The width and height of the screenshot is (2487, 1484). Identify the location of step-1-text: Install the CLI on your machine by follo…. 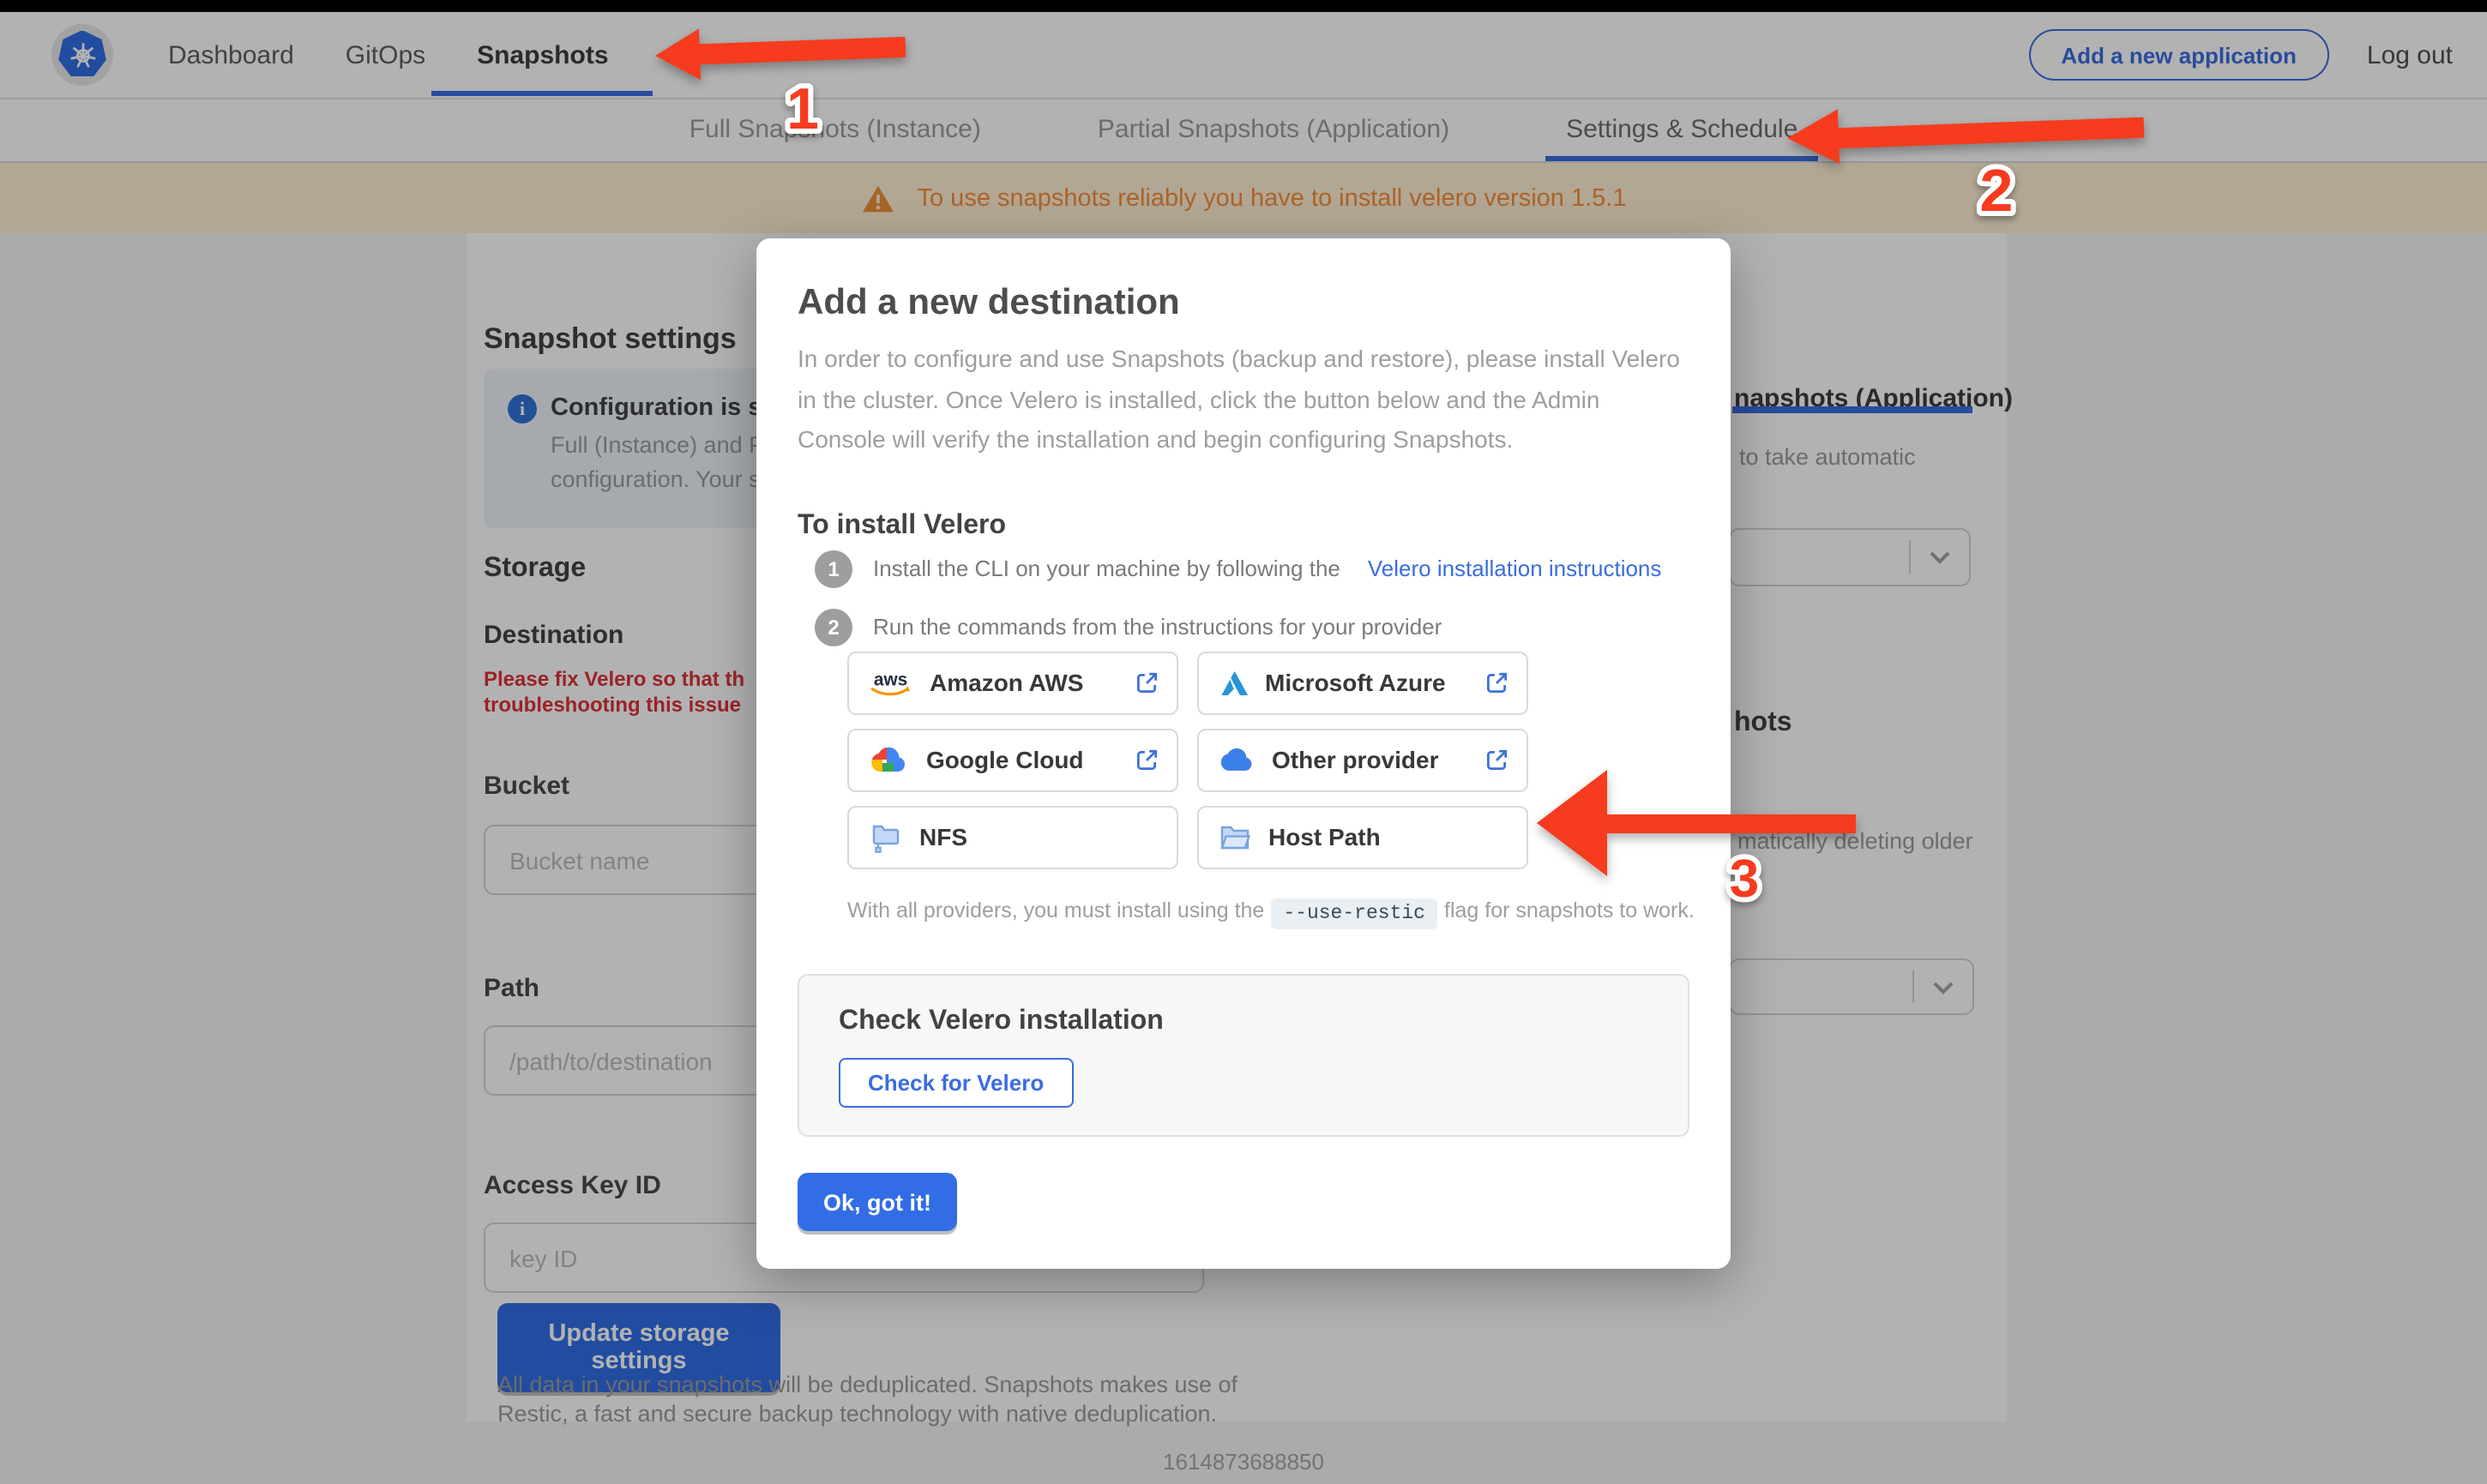
(1106, 568).